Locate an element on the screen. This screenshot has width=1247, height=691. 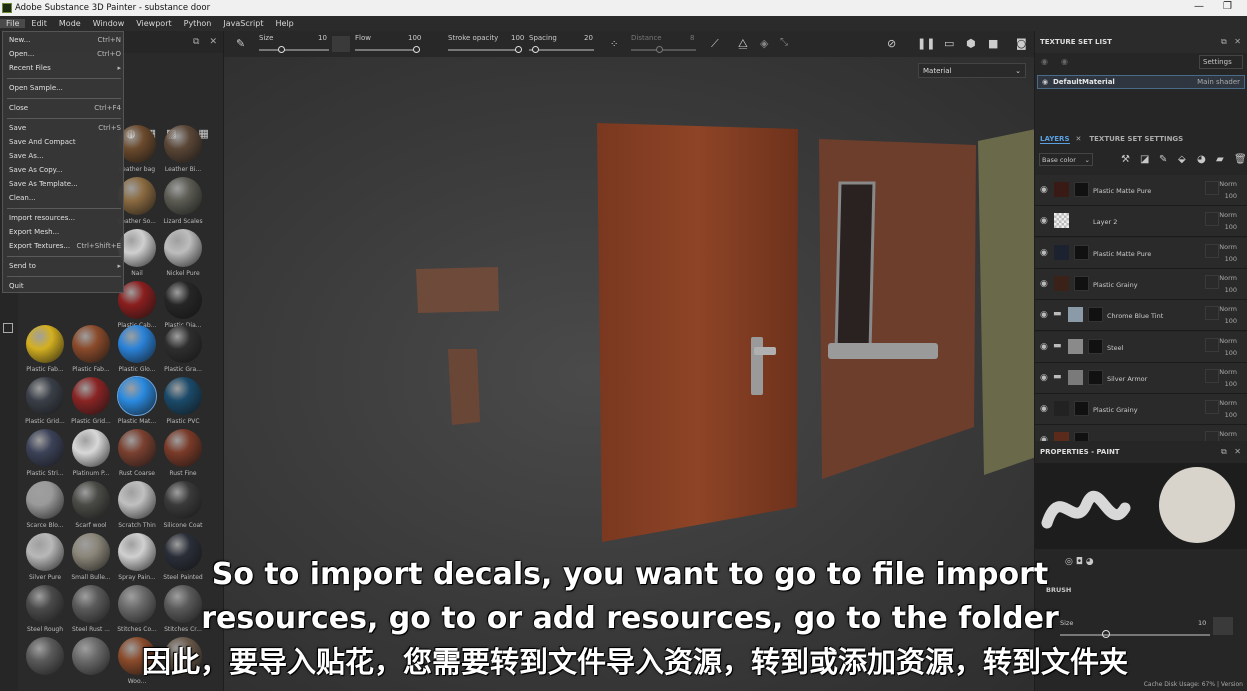
pen-pressure-button is located at coordinates (341, 44).